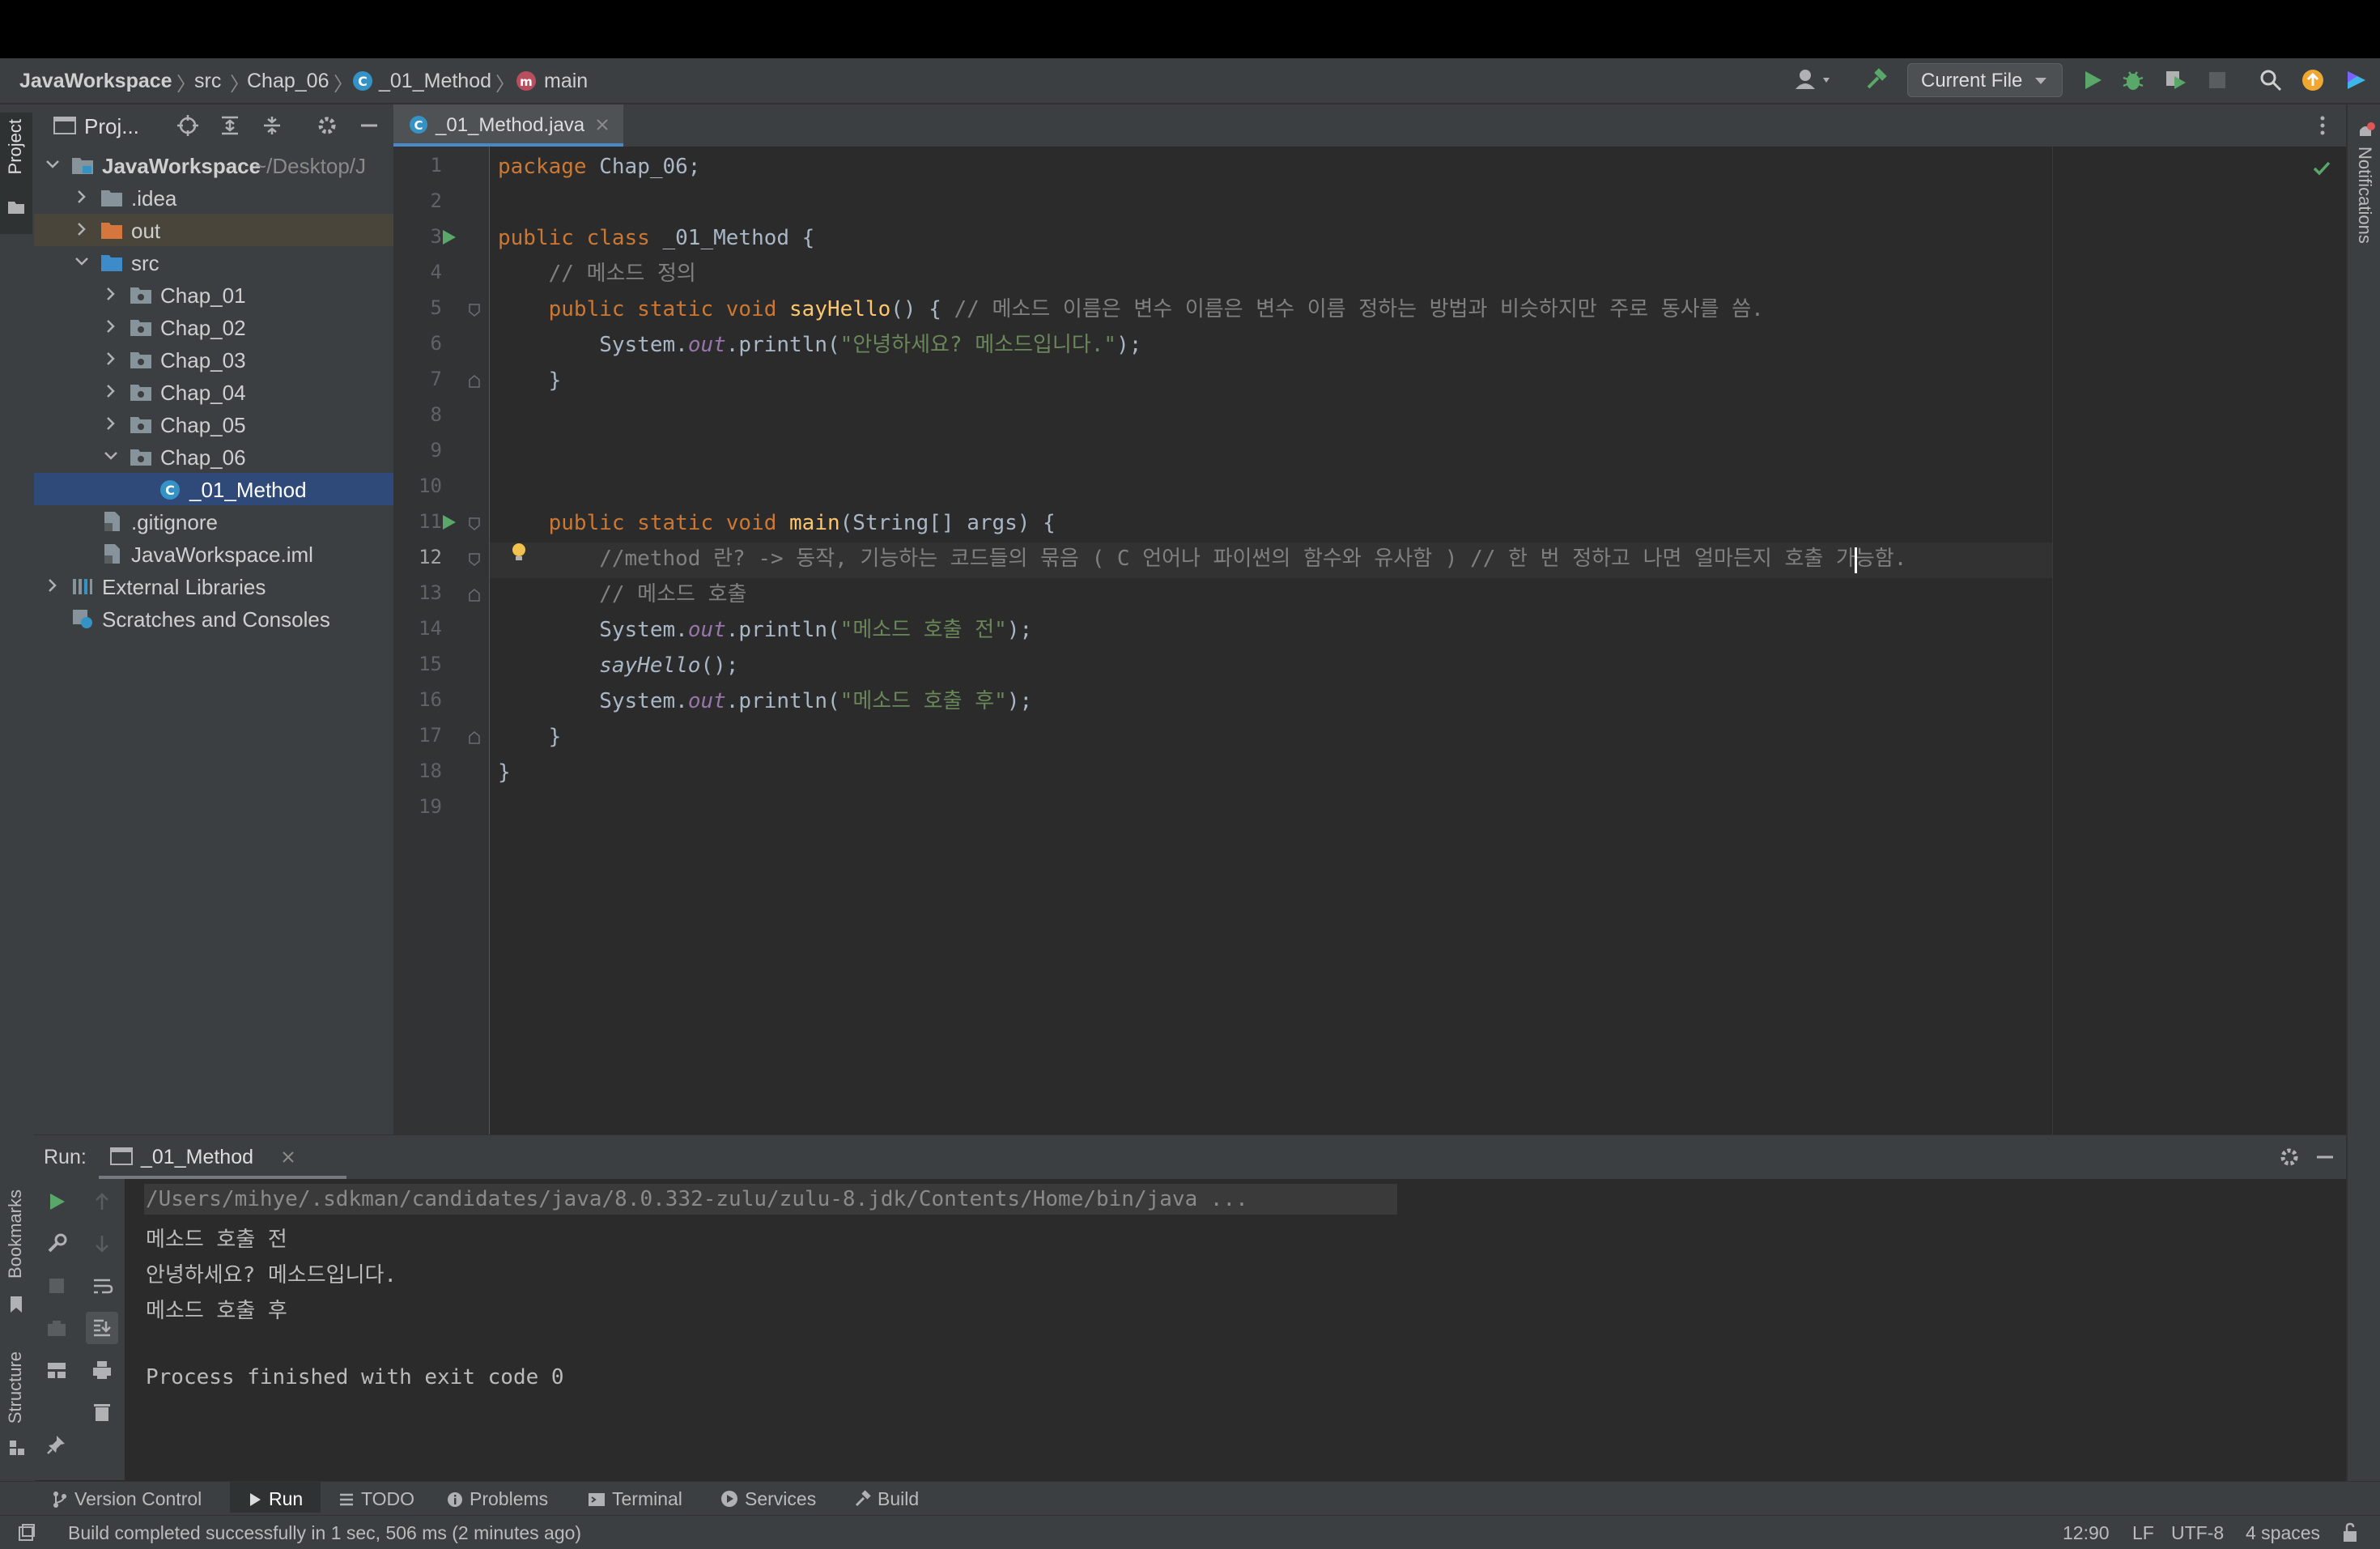 Image resolution: width=2380 pixels, height=1549 pixels. What do you see at coordinates (56, 1328) in the screenshot?
I see `camera-icon` at bounding box center [56, 1328].